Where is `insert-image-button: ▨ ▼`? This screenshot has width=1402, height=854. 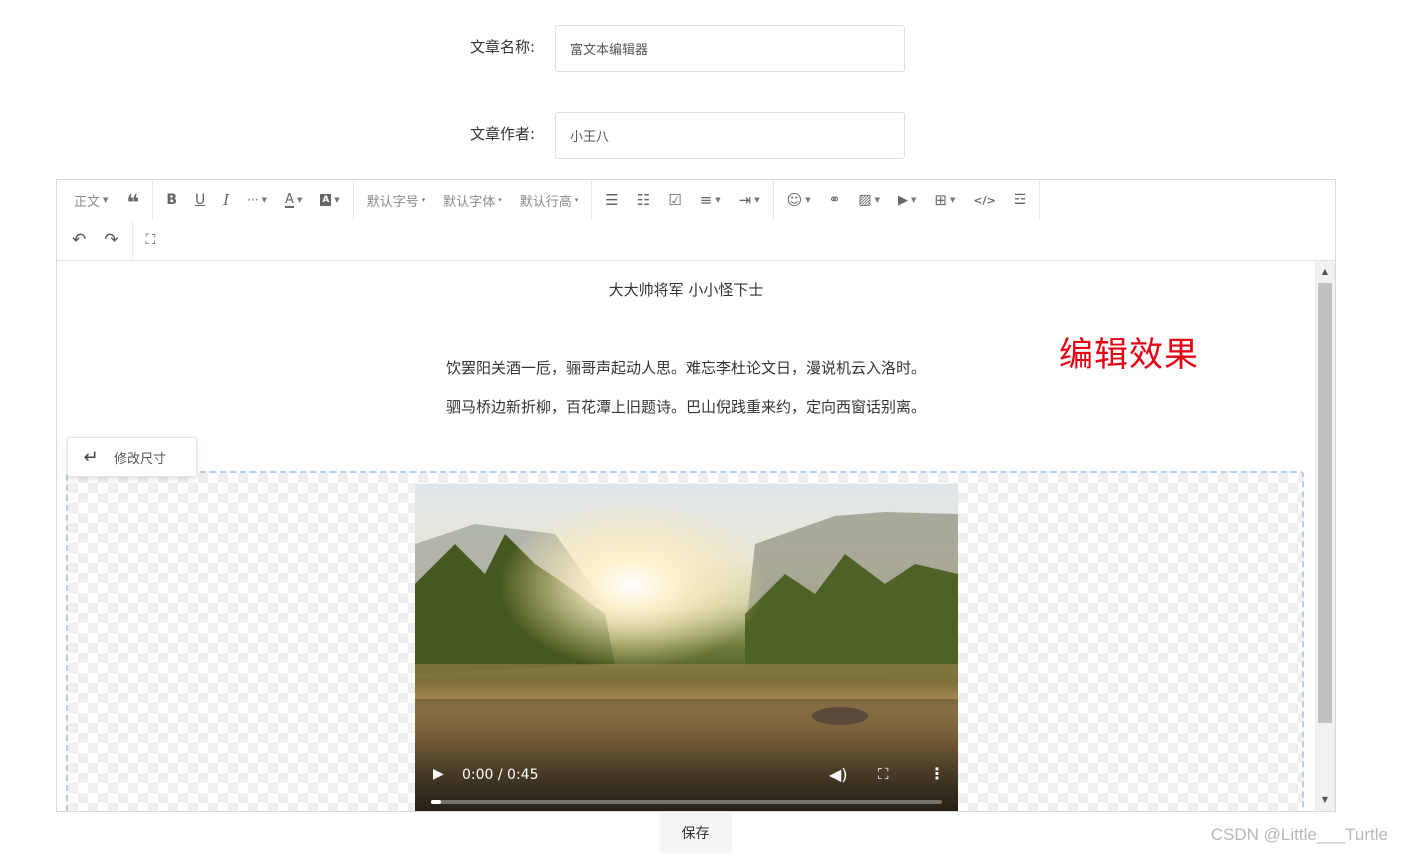
insert-image-button: ▨ ▼ is located at coordinates (869, 200).